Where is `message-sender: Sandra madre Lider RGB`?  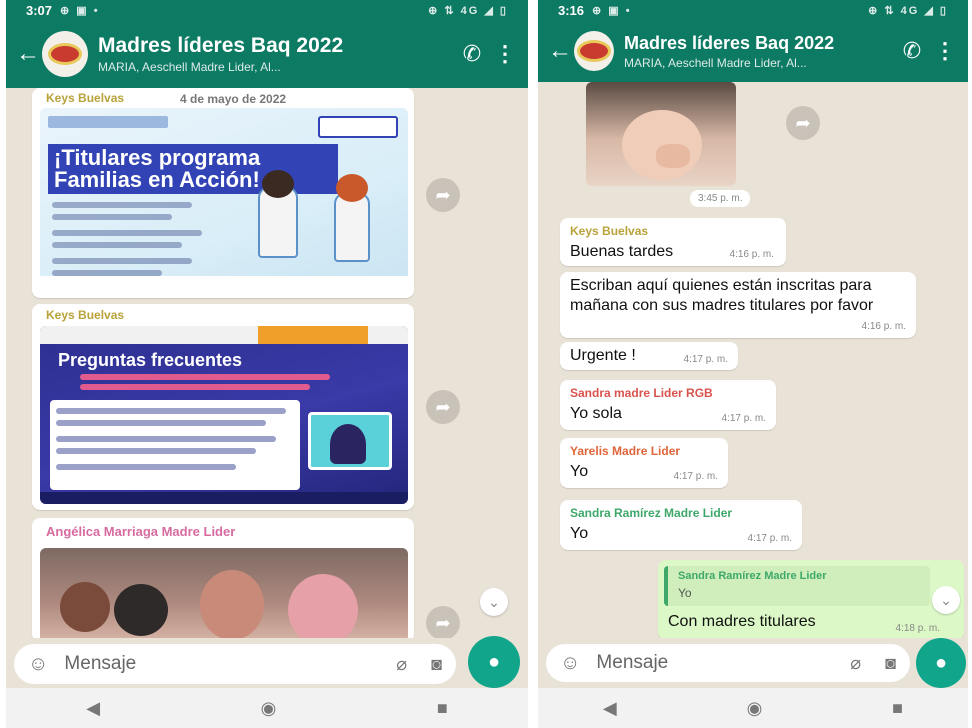 message-sender: Sandra madre Lider RGB is located at coordinates (641, 393).